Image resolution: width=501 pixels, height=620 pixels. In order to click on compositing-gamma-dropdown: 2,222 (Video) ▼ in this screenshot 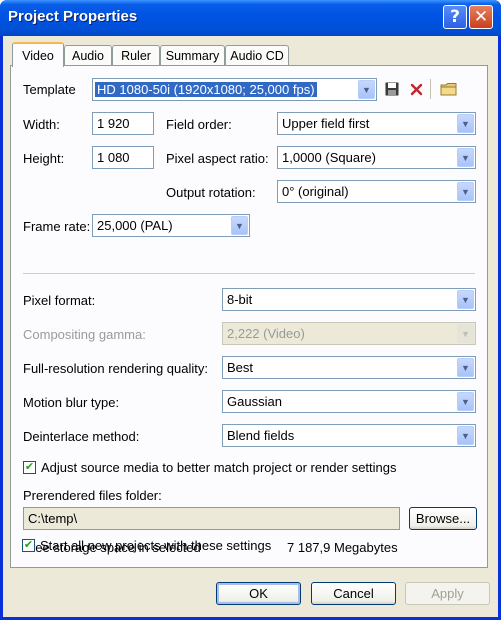, I will do `click(349, 333)`.